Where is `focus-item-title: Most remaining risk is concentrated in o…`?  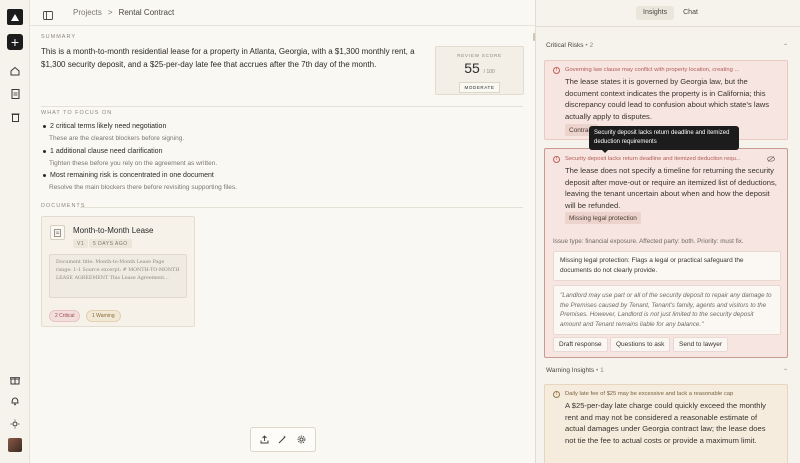 focus-item-title: Most remaining risk is concentrated in o… is located at coordinates (132, 175).